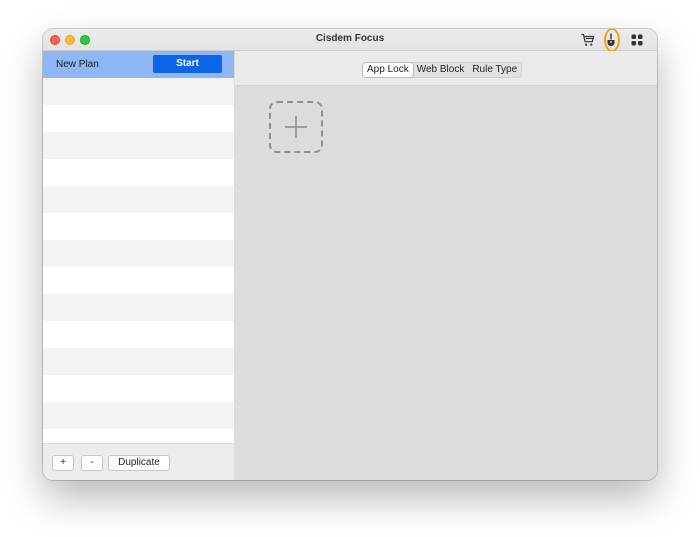 The width and height of the screenshot is (700, 537). I want to click on plus-icon, so click(296, 127).